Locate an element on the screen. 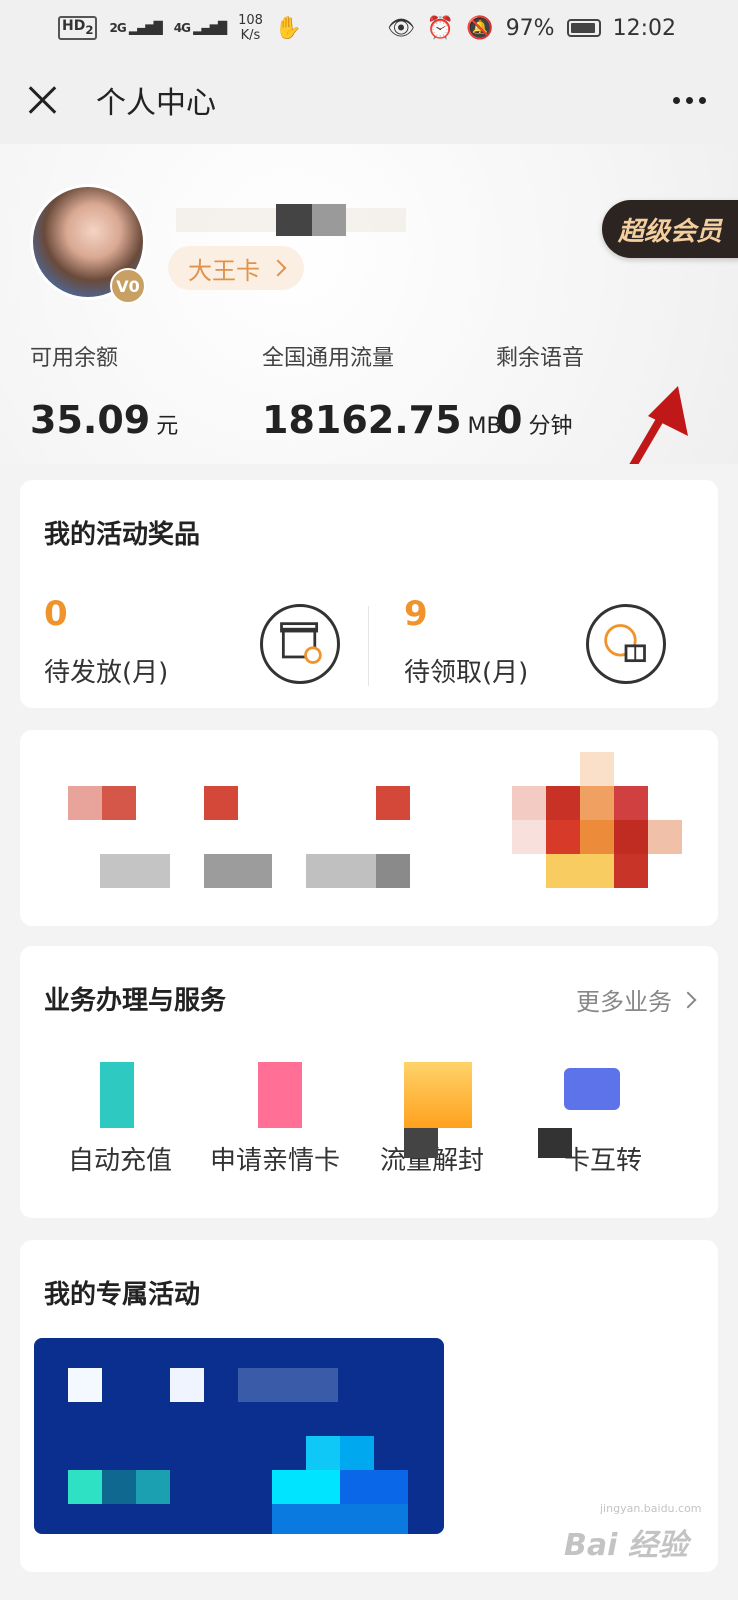 The height and width of the screenshot is (1600, 738). auto-recharge-icon is located at coordinates (117, 1095).